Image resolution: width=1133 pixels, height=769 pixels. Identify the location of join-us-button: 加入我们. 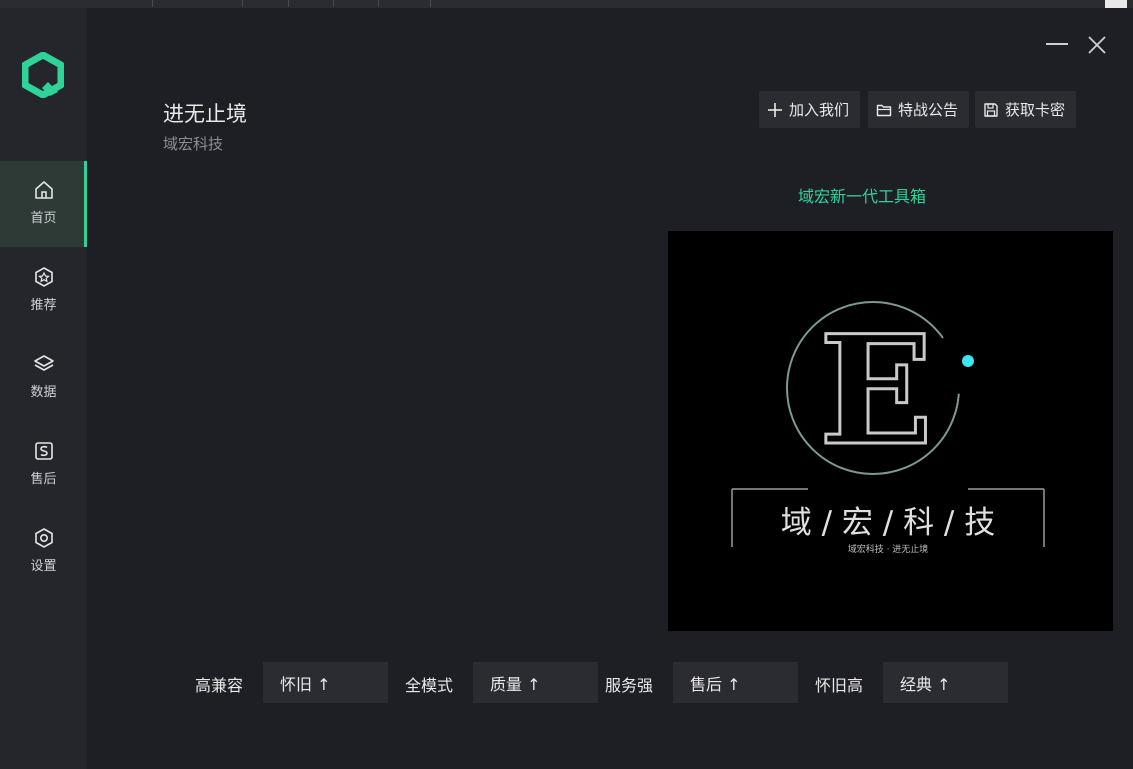
(809, 109).